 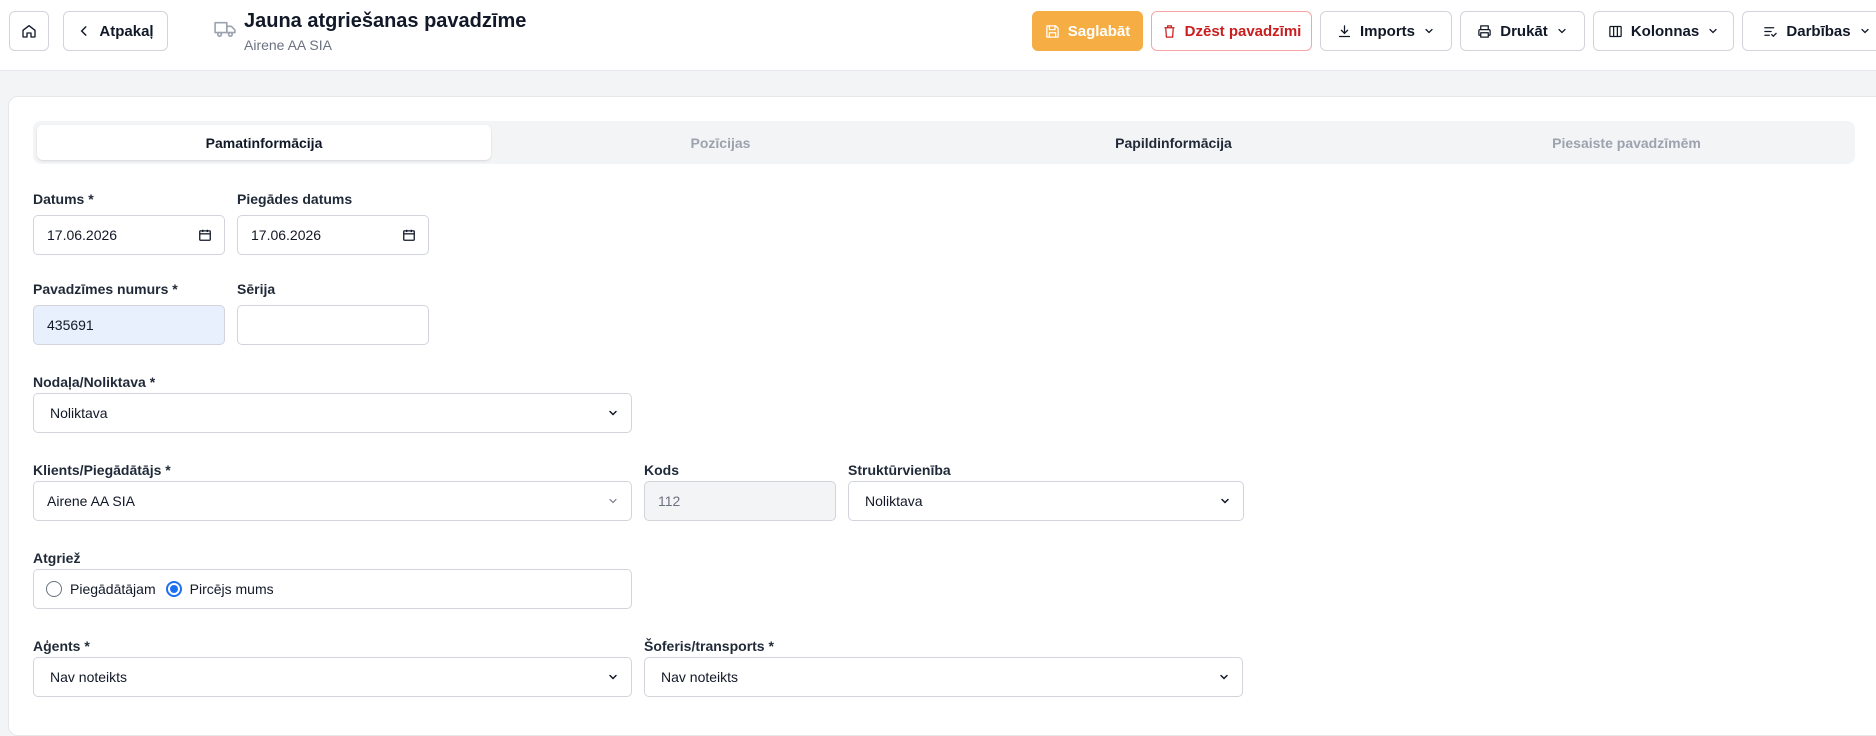 What do you see at coordinates (1243, 31) in the screenshot?
I see `delete-invoice-label: Dzēst pavadzīmi` at bounding box center [1243, 31].